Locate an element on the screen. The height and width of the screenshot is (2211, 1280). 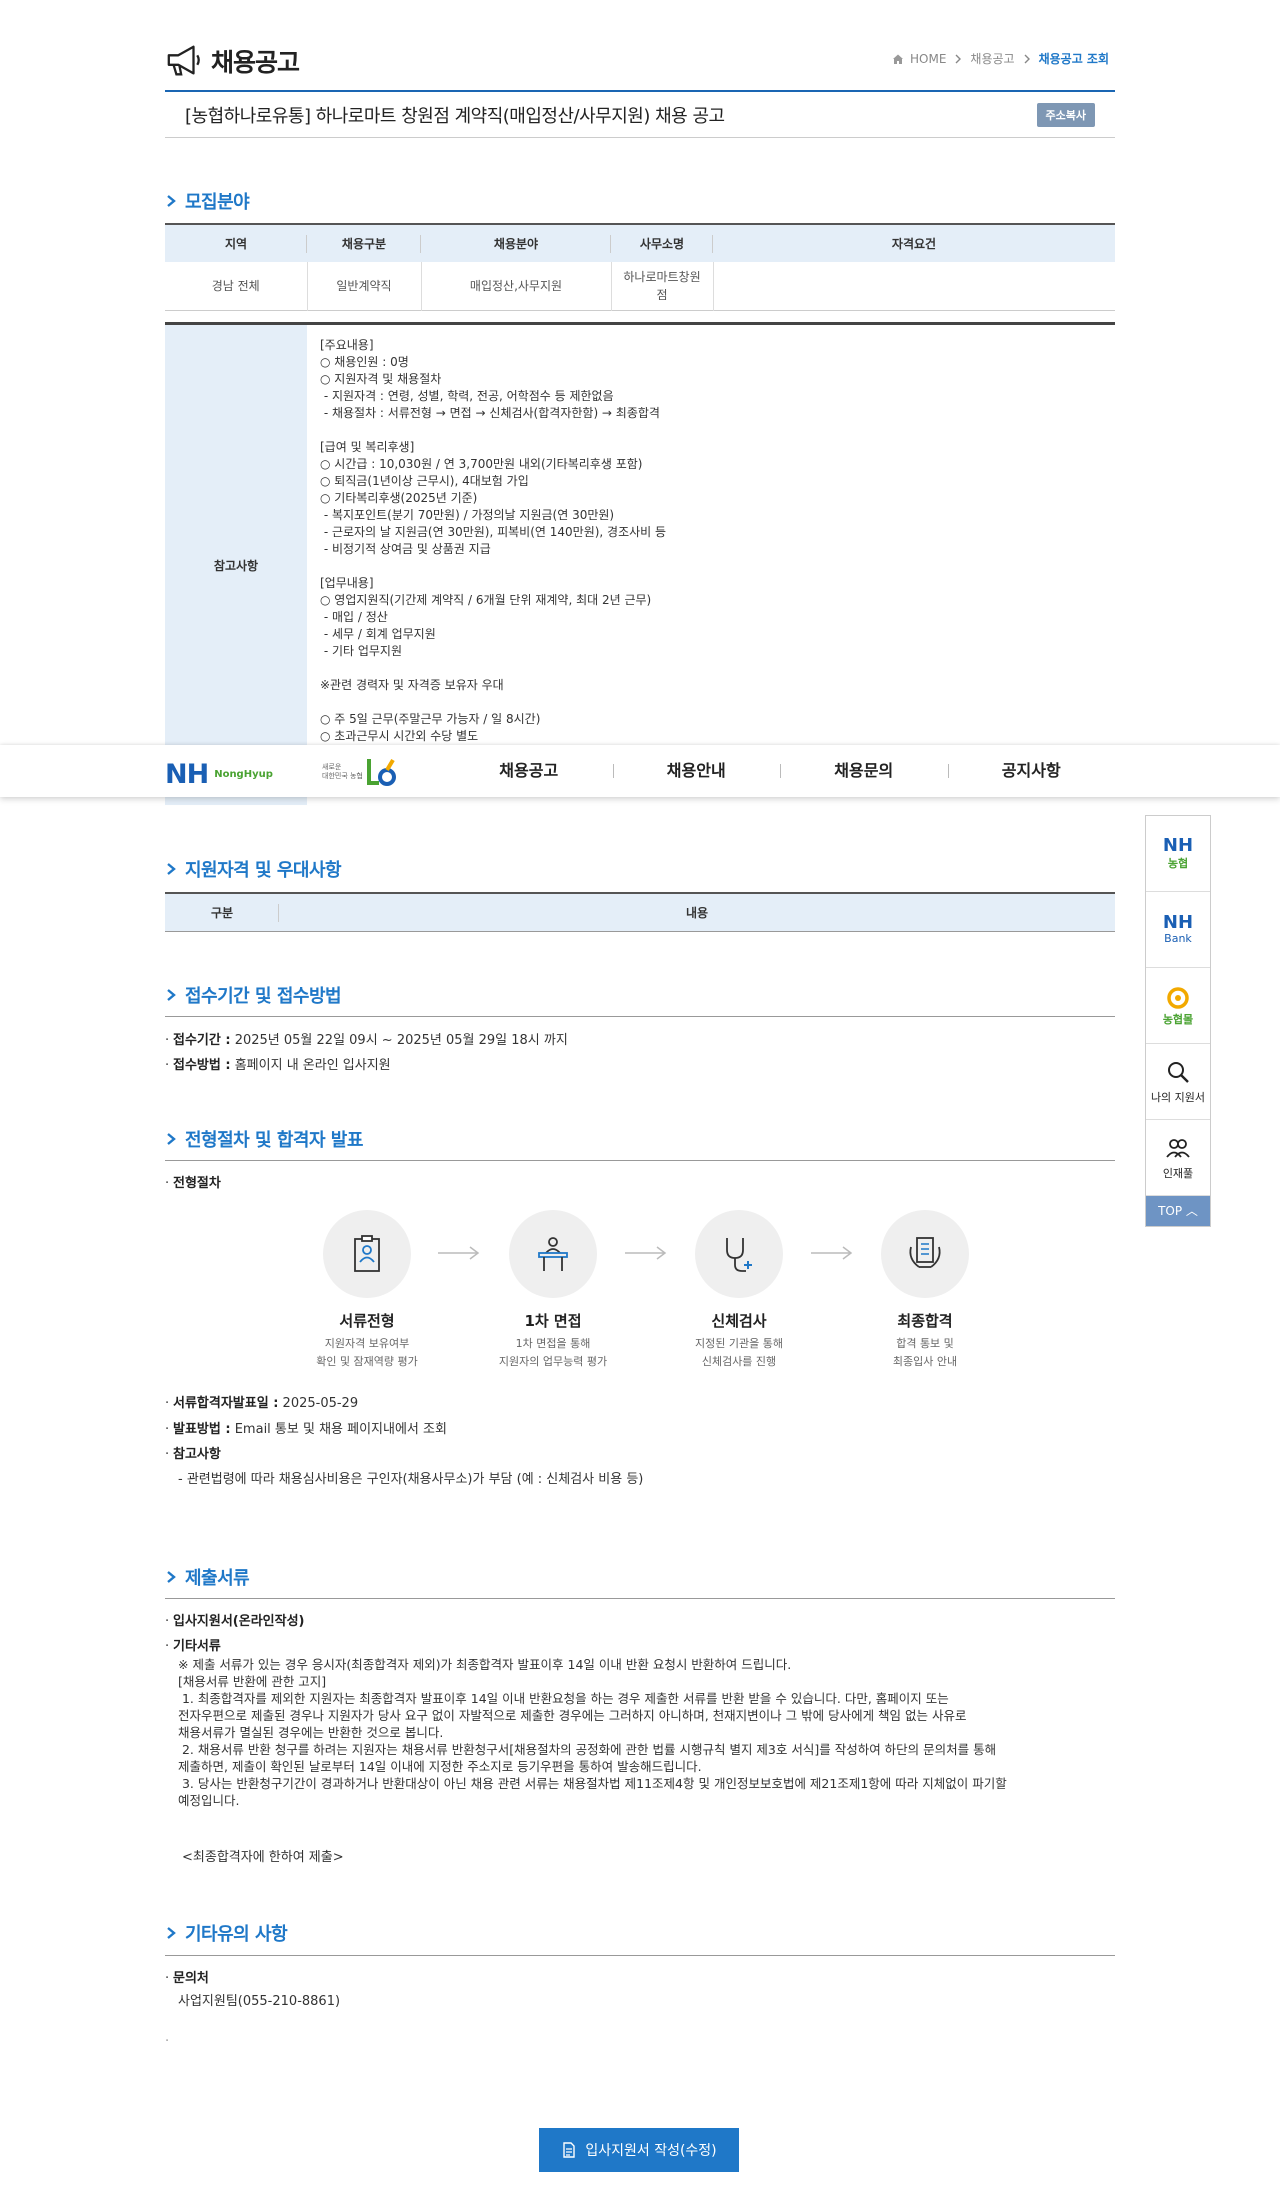
docs-item2: 기타서류 is located at coordinates (197, 1646).